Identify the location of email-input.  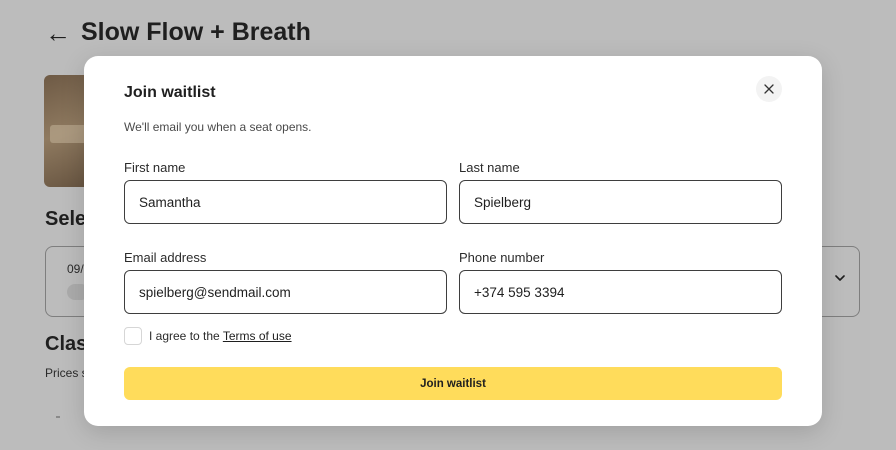
(285, 292).